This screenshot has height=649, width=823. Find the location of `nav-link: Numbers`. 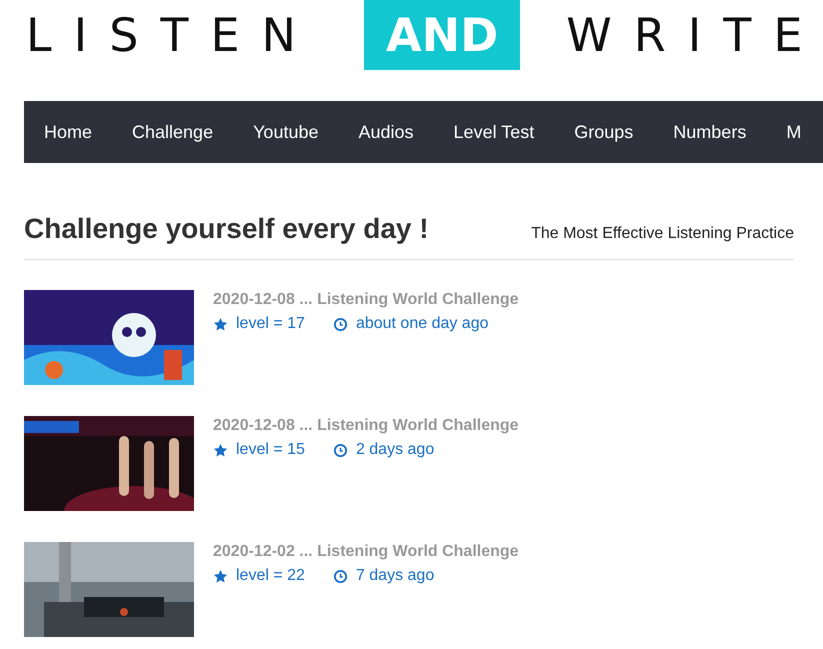

nav-link: Numbers is located at coordinates (709, 132).